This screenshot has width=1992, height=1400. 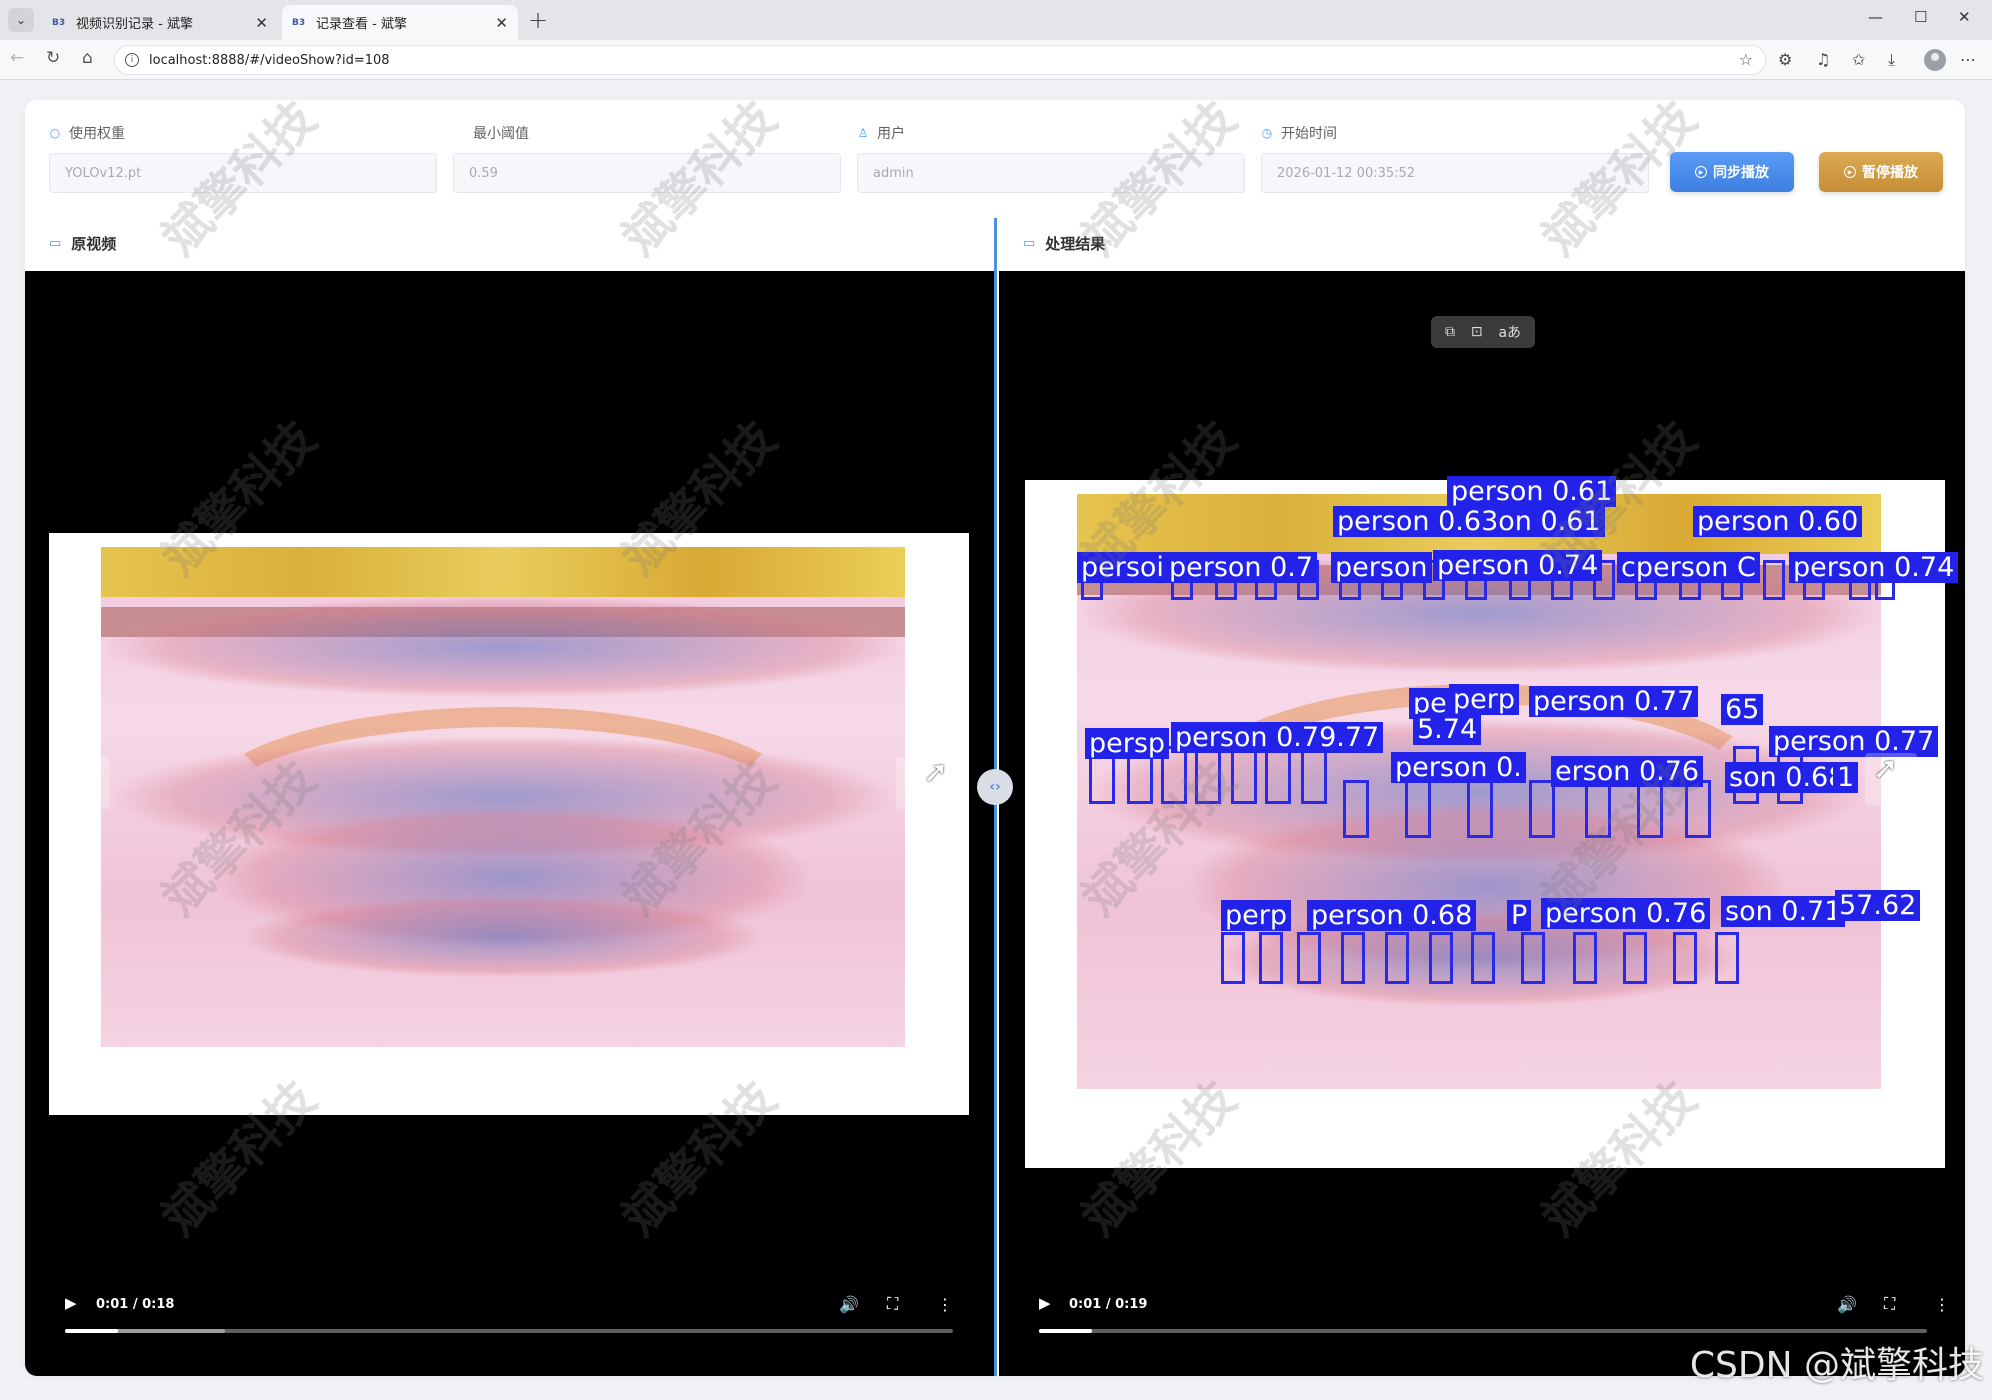 What do you see at coordinates (1746, 59) in the screenshot?
I see `favorite-star-icon: ☆` at bounding box center [1746, 59].